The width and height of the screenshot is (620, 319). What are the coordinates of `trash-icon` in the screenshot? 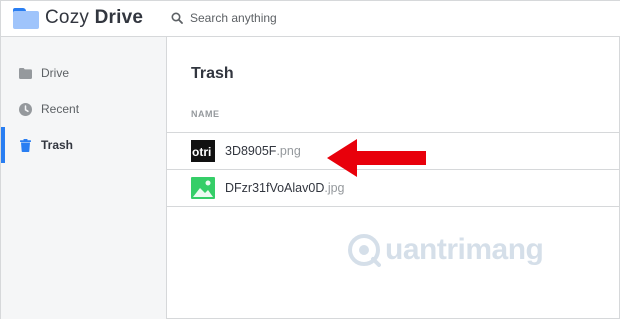 It's located at (25, 145).